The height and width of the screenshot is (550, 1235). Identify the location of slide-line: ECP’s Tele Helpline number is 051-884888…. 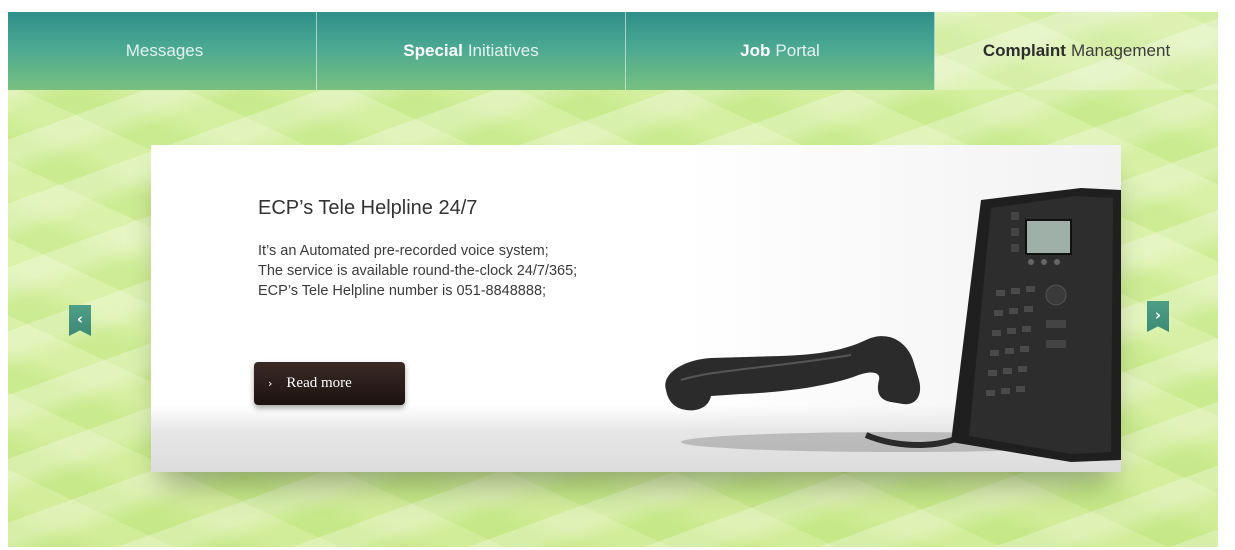
(402, 291).